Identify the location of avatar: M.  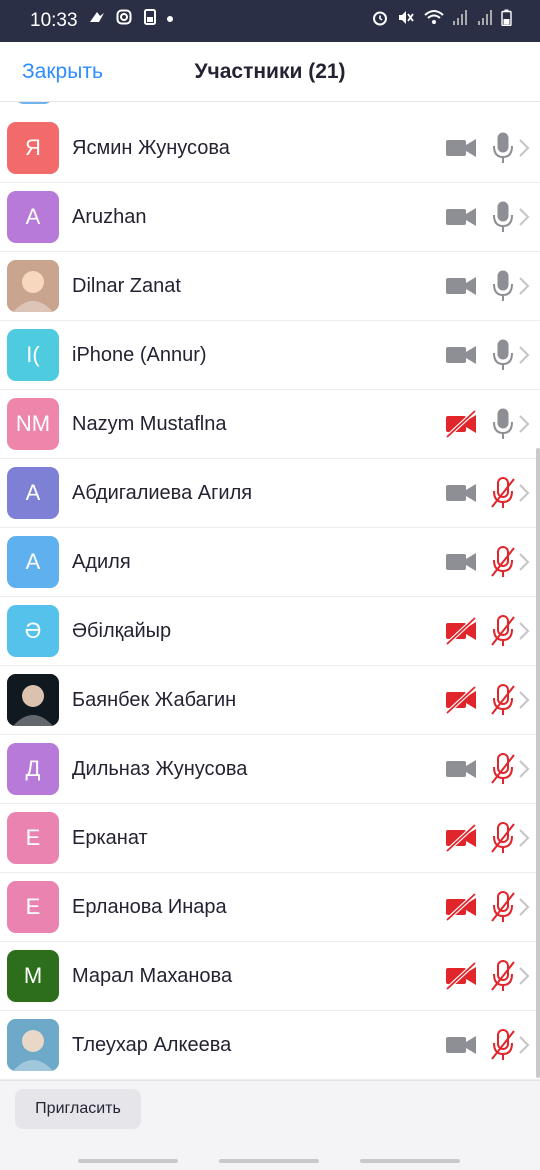
(33, 976).